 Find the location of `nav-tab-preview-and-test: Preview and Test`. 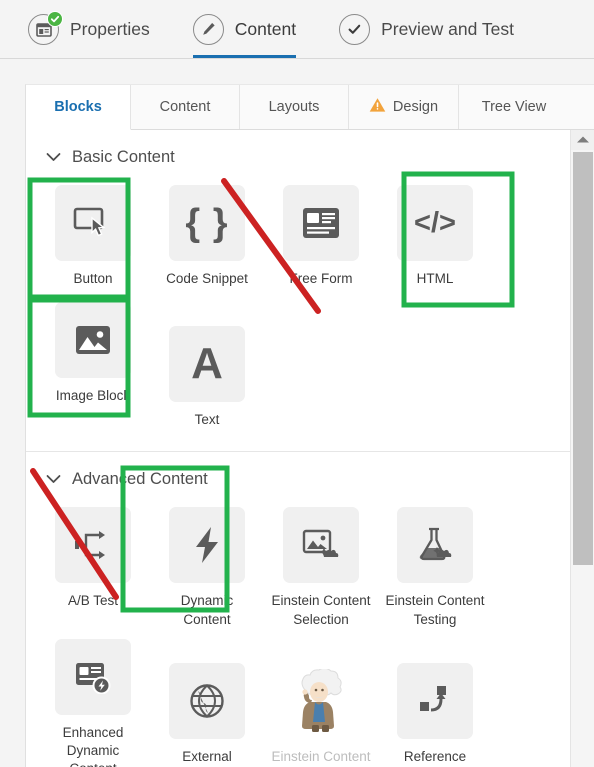

nav-tab-preview-and-test: Preview and Test is located at coordinates (426, 29).